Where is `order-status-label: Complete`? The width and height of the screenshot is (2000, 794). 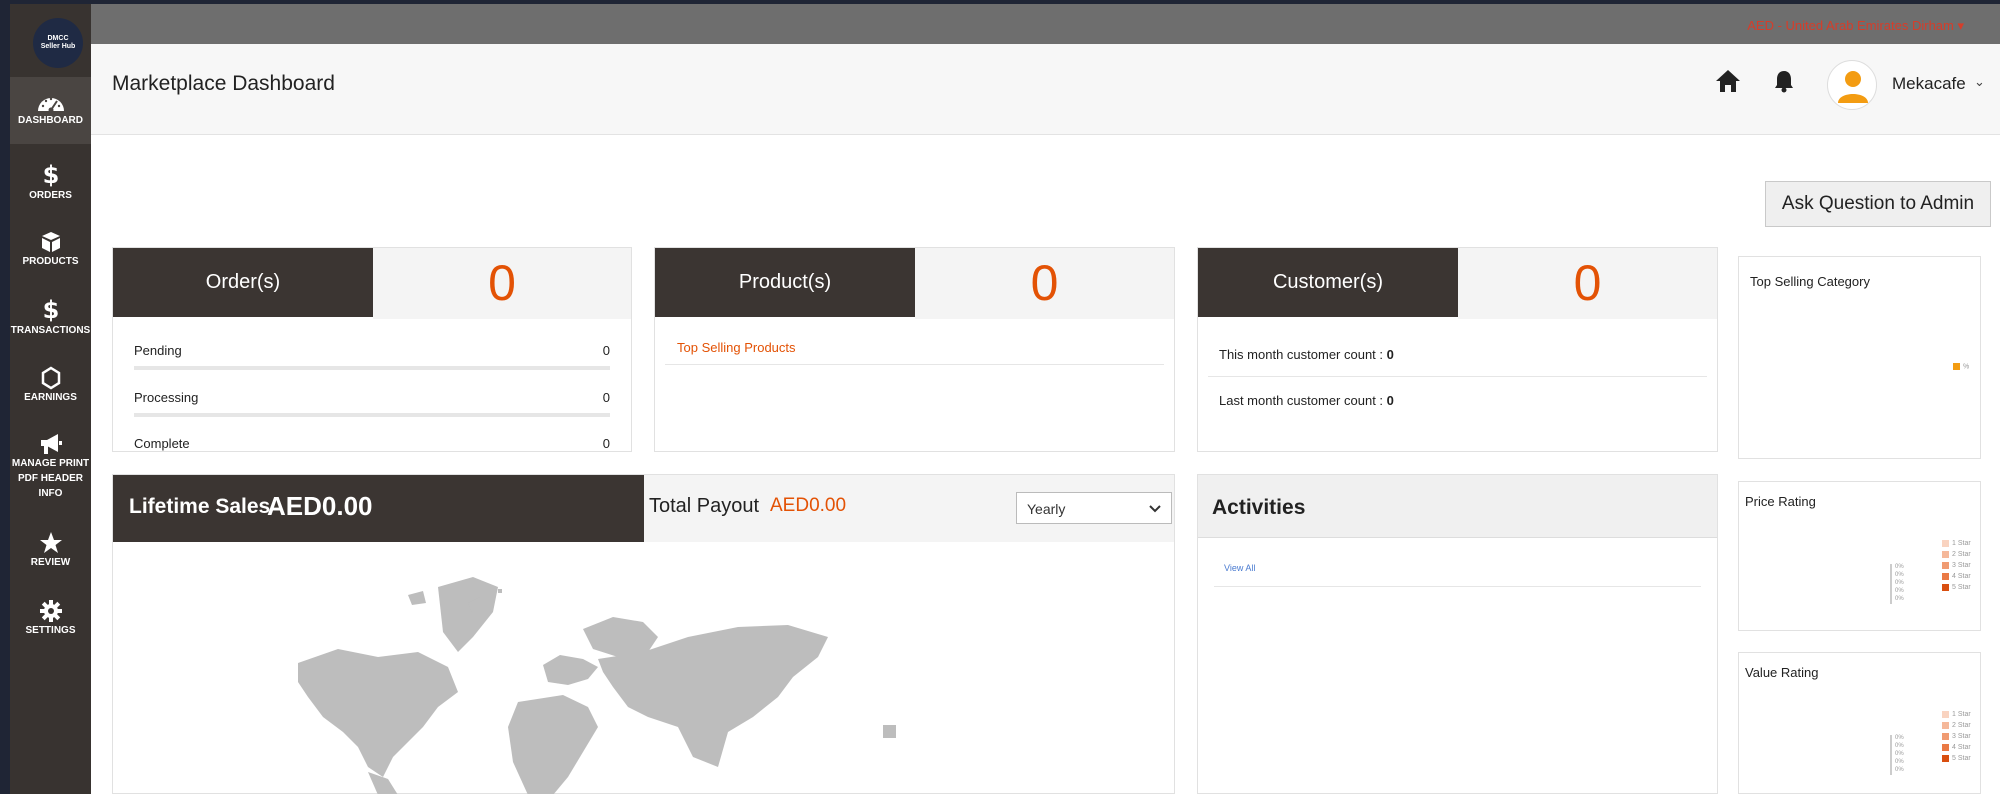 order-status-label: Complete is located at coordinates (162, 443).